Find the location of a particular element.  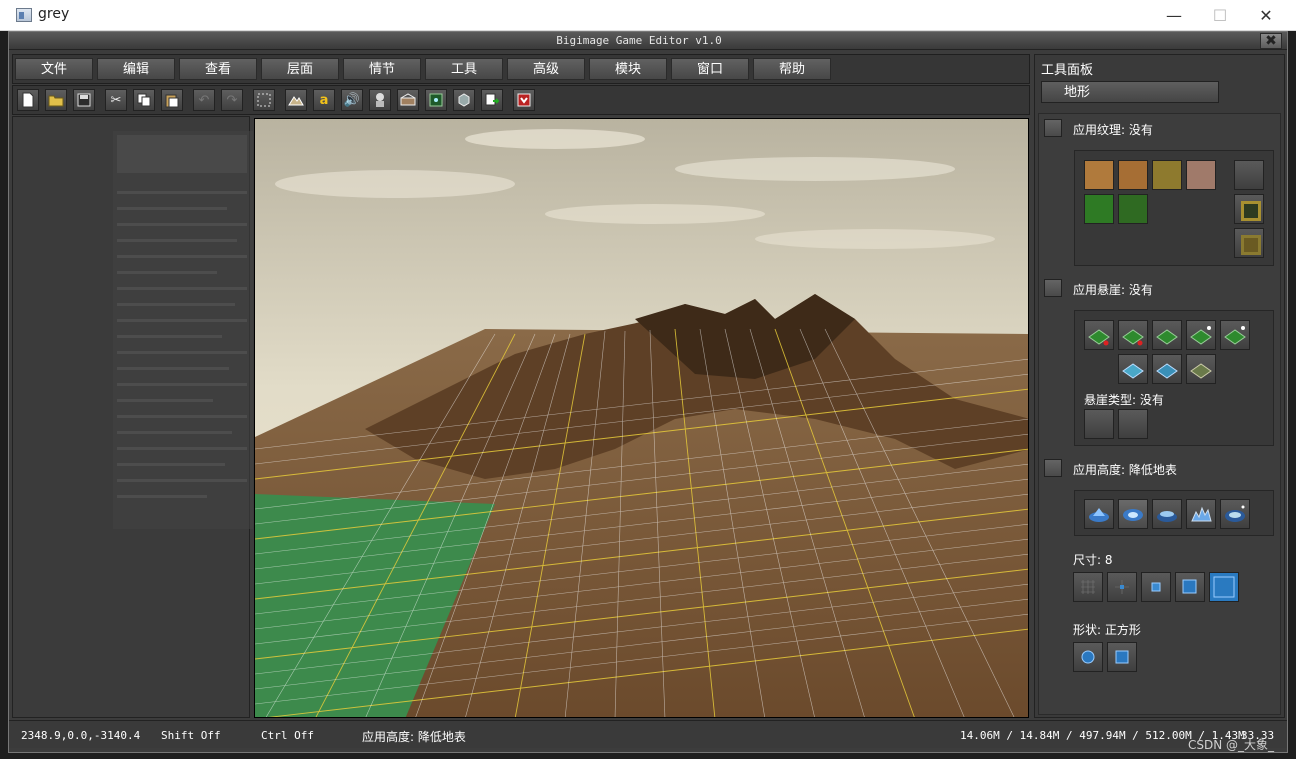

terrain-tool-icon is located at coordinates (296, 100).